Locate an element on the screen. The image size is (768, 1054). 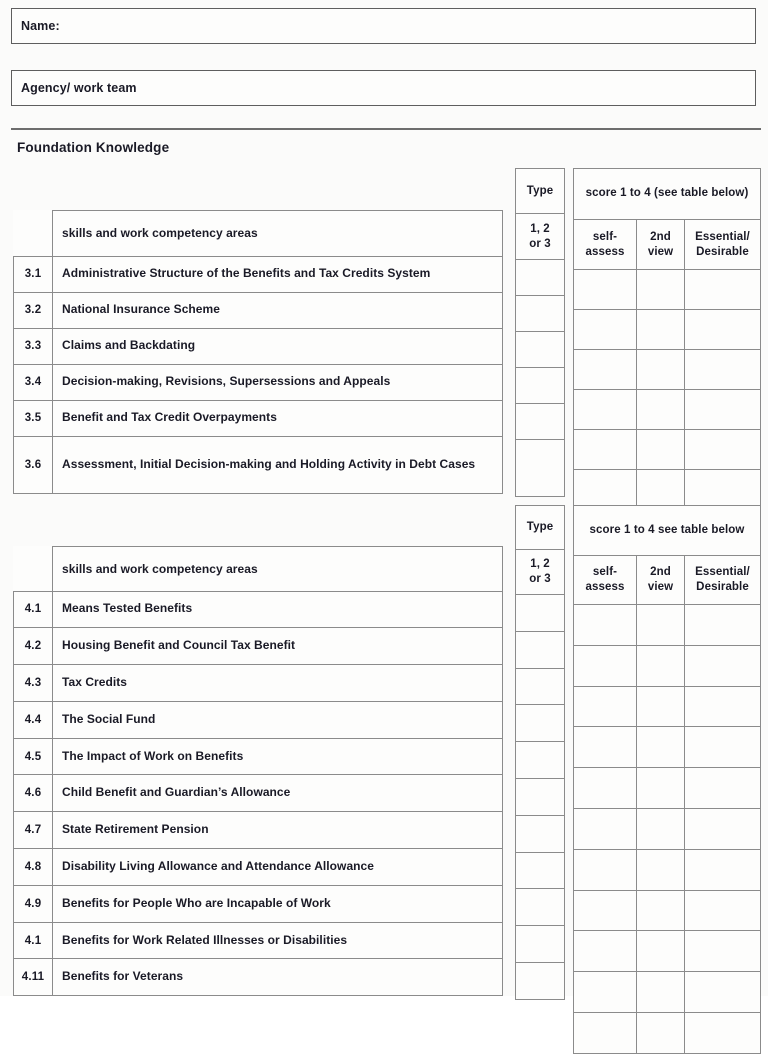
score-col-self-assess: self- assess is located at coordinates (605, 580).